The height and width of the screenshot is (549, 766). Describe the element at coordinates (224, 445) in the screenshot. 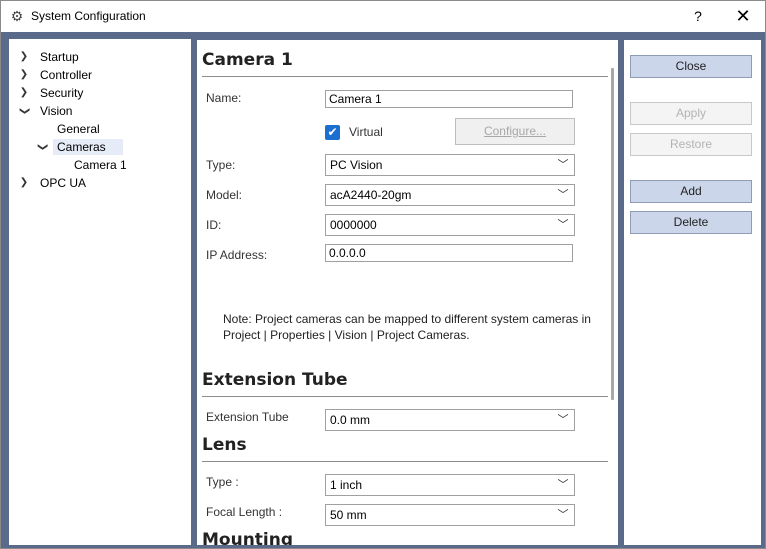

I see `lens-section-title: Lens` at that location.